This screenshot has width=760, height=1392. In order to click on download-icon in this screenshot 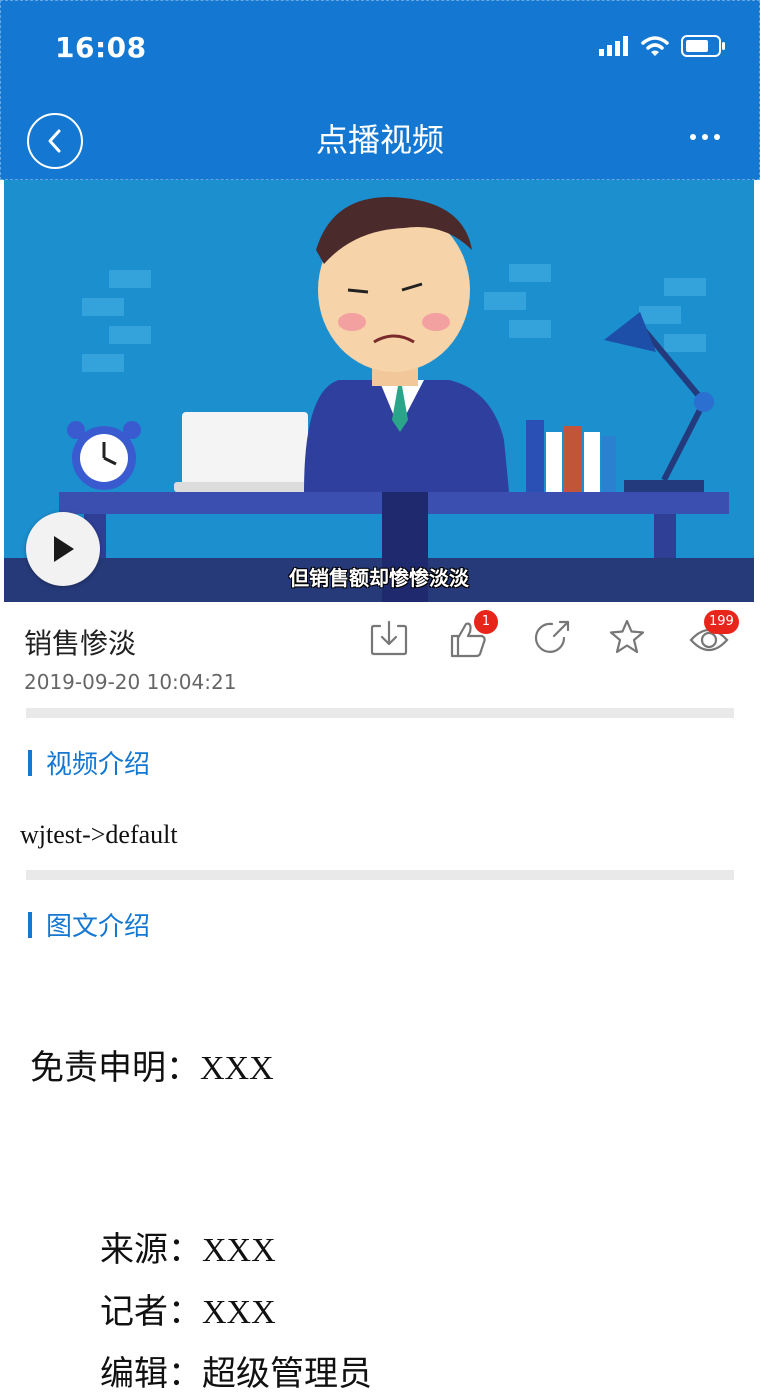, I will do `click(389, 638)`.